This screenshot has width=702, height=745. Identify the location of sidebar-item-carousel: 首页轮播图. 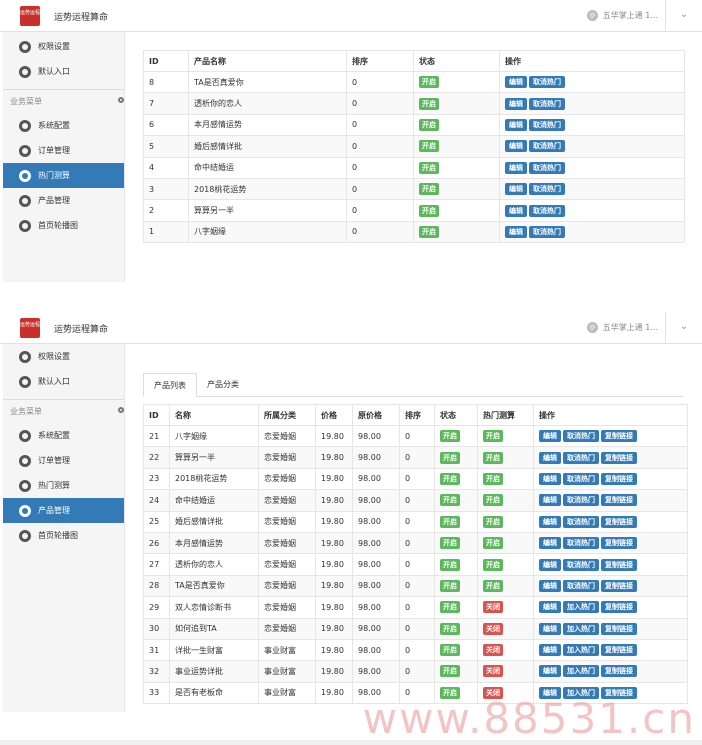
(63, 225).